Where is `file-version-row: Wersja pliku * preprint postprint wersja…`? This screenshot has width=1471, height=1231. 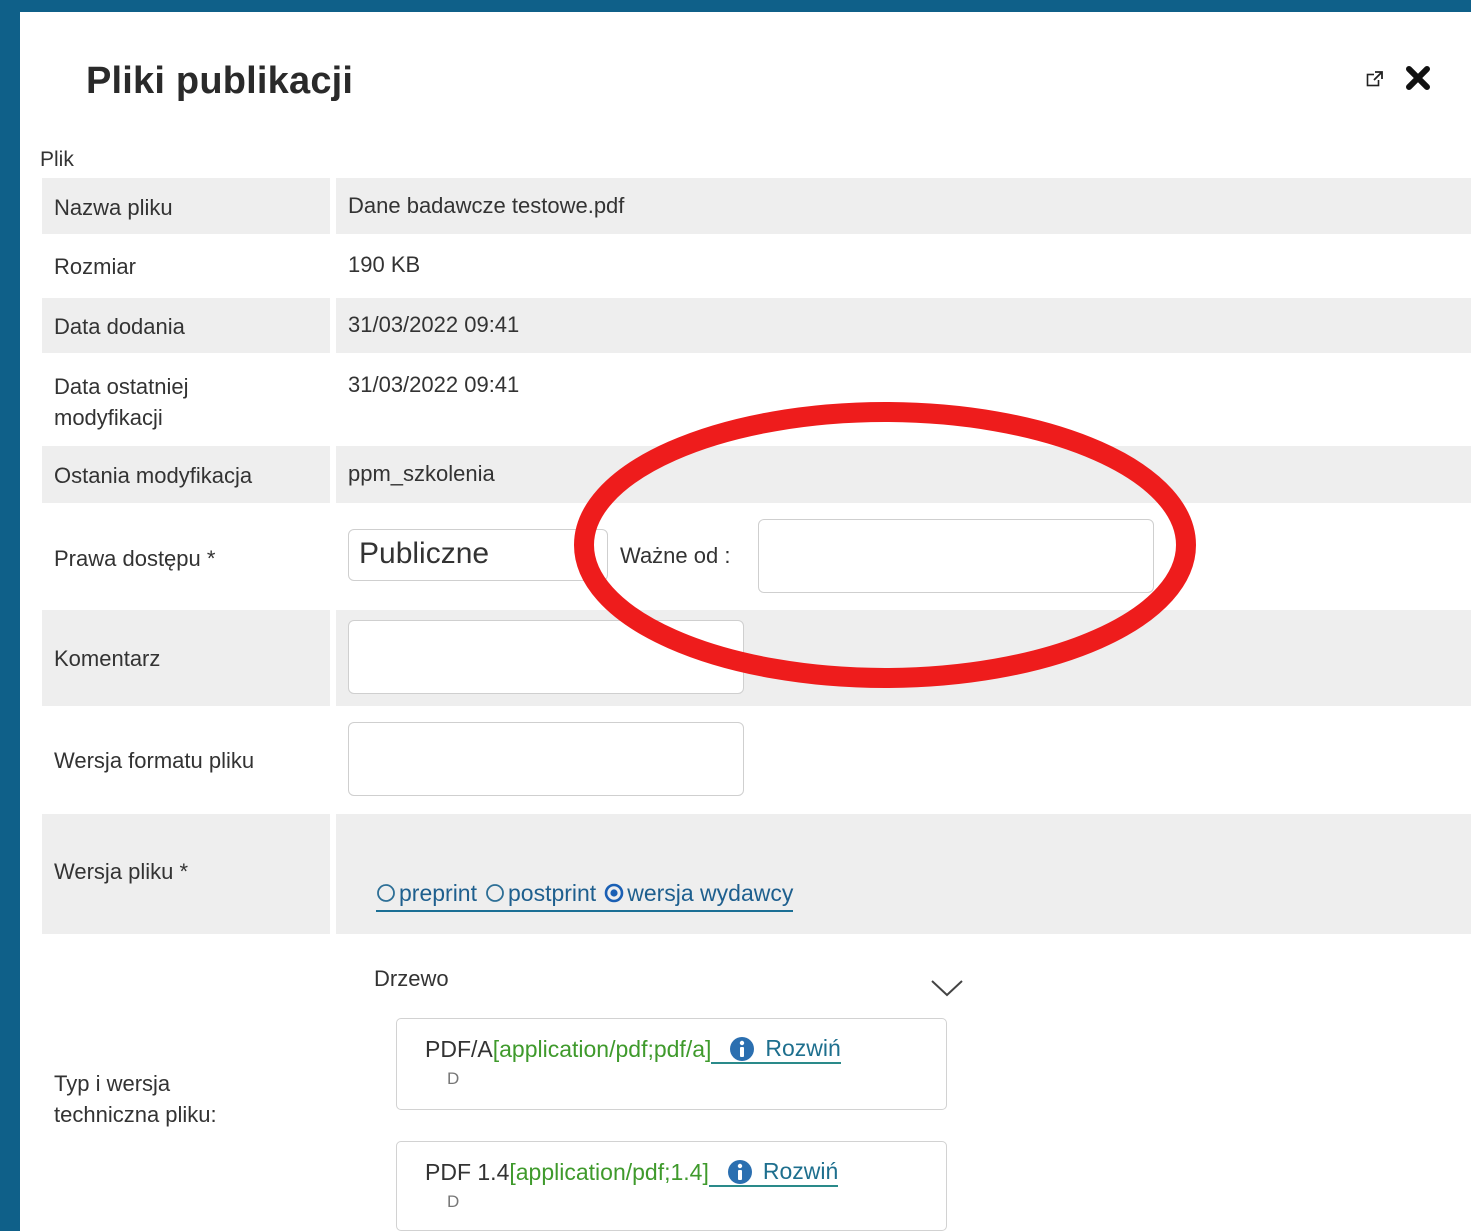 file-version-row: Wersja pliku * preprint postprint wersja… is located at coordinates (756, 874).